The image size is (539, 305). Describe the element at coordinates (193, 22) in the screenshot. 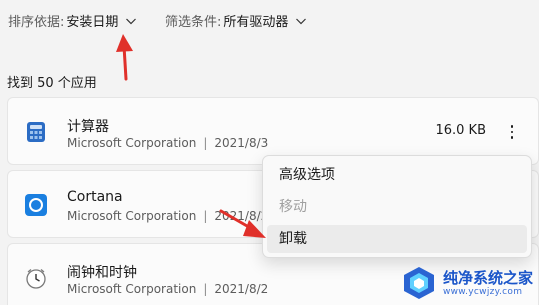

I see `filter-label: 筛选条件:` at that location.